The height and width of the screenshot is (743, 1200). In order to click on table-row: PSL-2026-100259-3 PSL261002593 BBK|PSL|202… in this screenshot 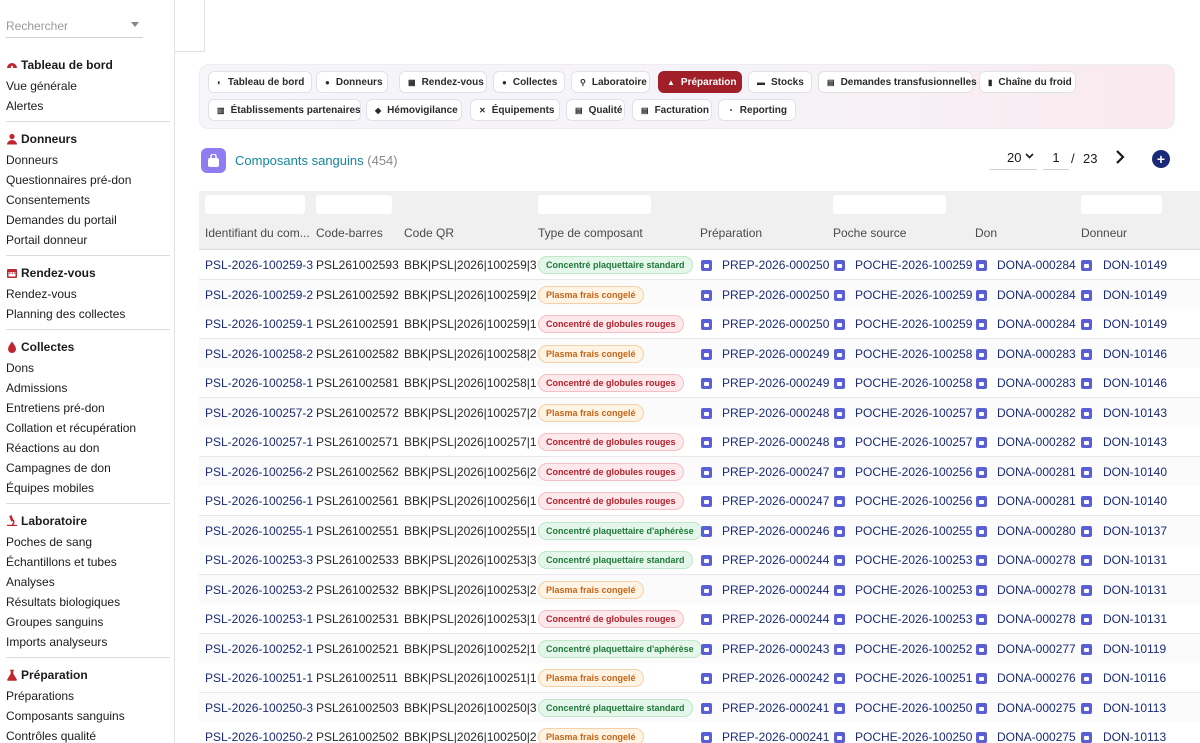, I will do `click(699, 265)`.